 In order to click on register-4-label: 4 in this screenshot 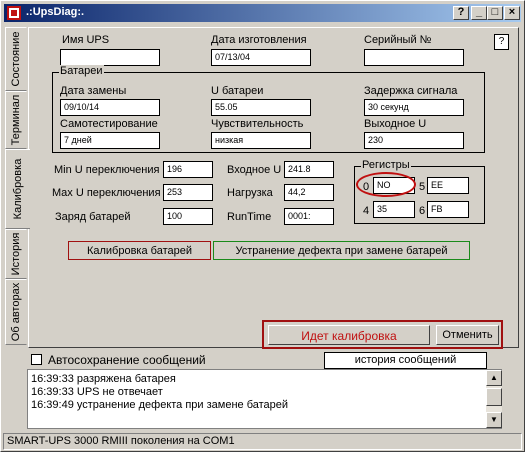, I will do `click(366, 211)`.